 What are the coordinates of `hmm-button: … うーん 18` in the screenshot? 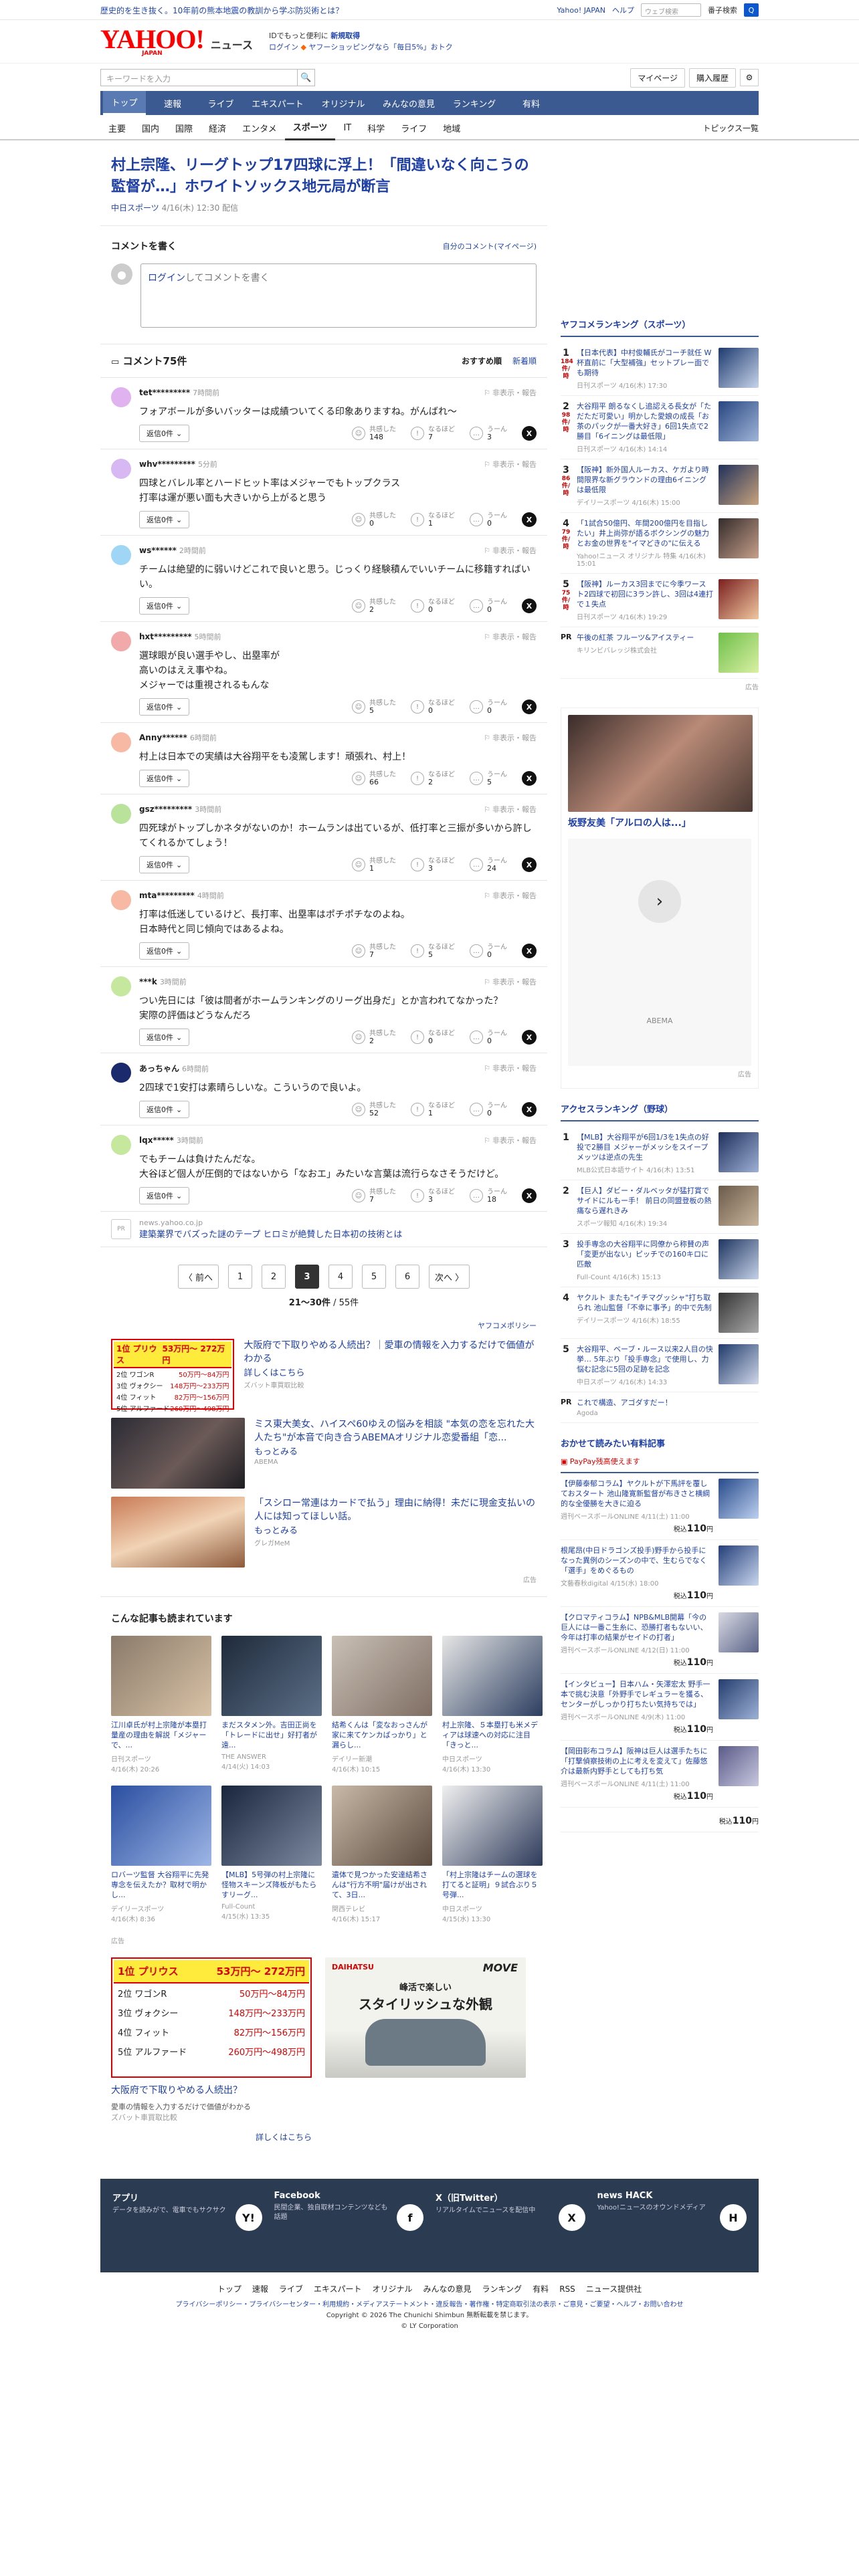 It's located at (488, 1195).